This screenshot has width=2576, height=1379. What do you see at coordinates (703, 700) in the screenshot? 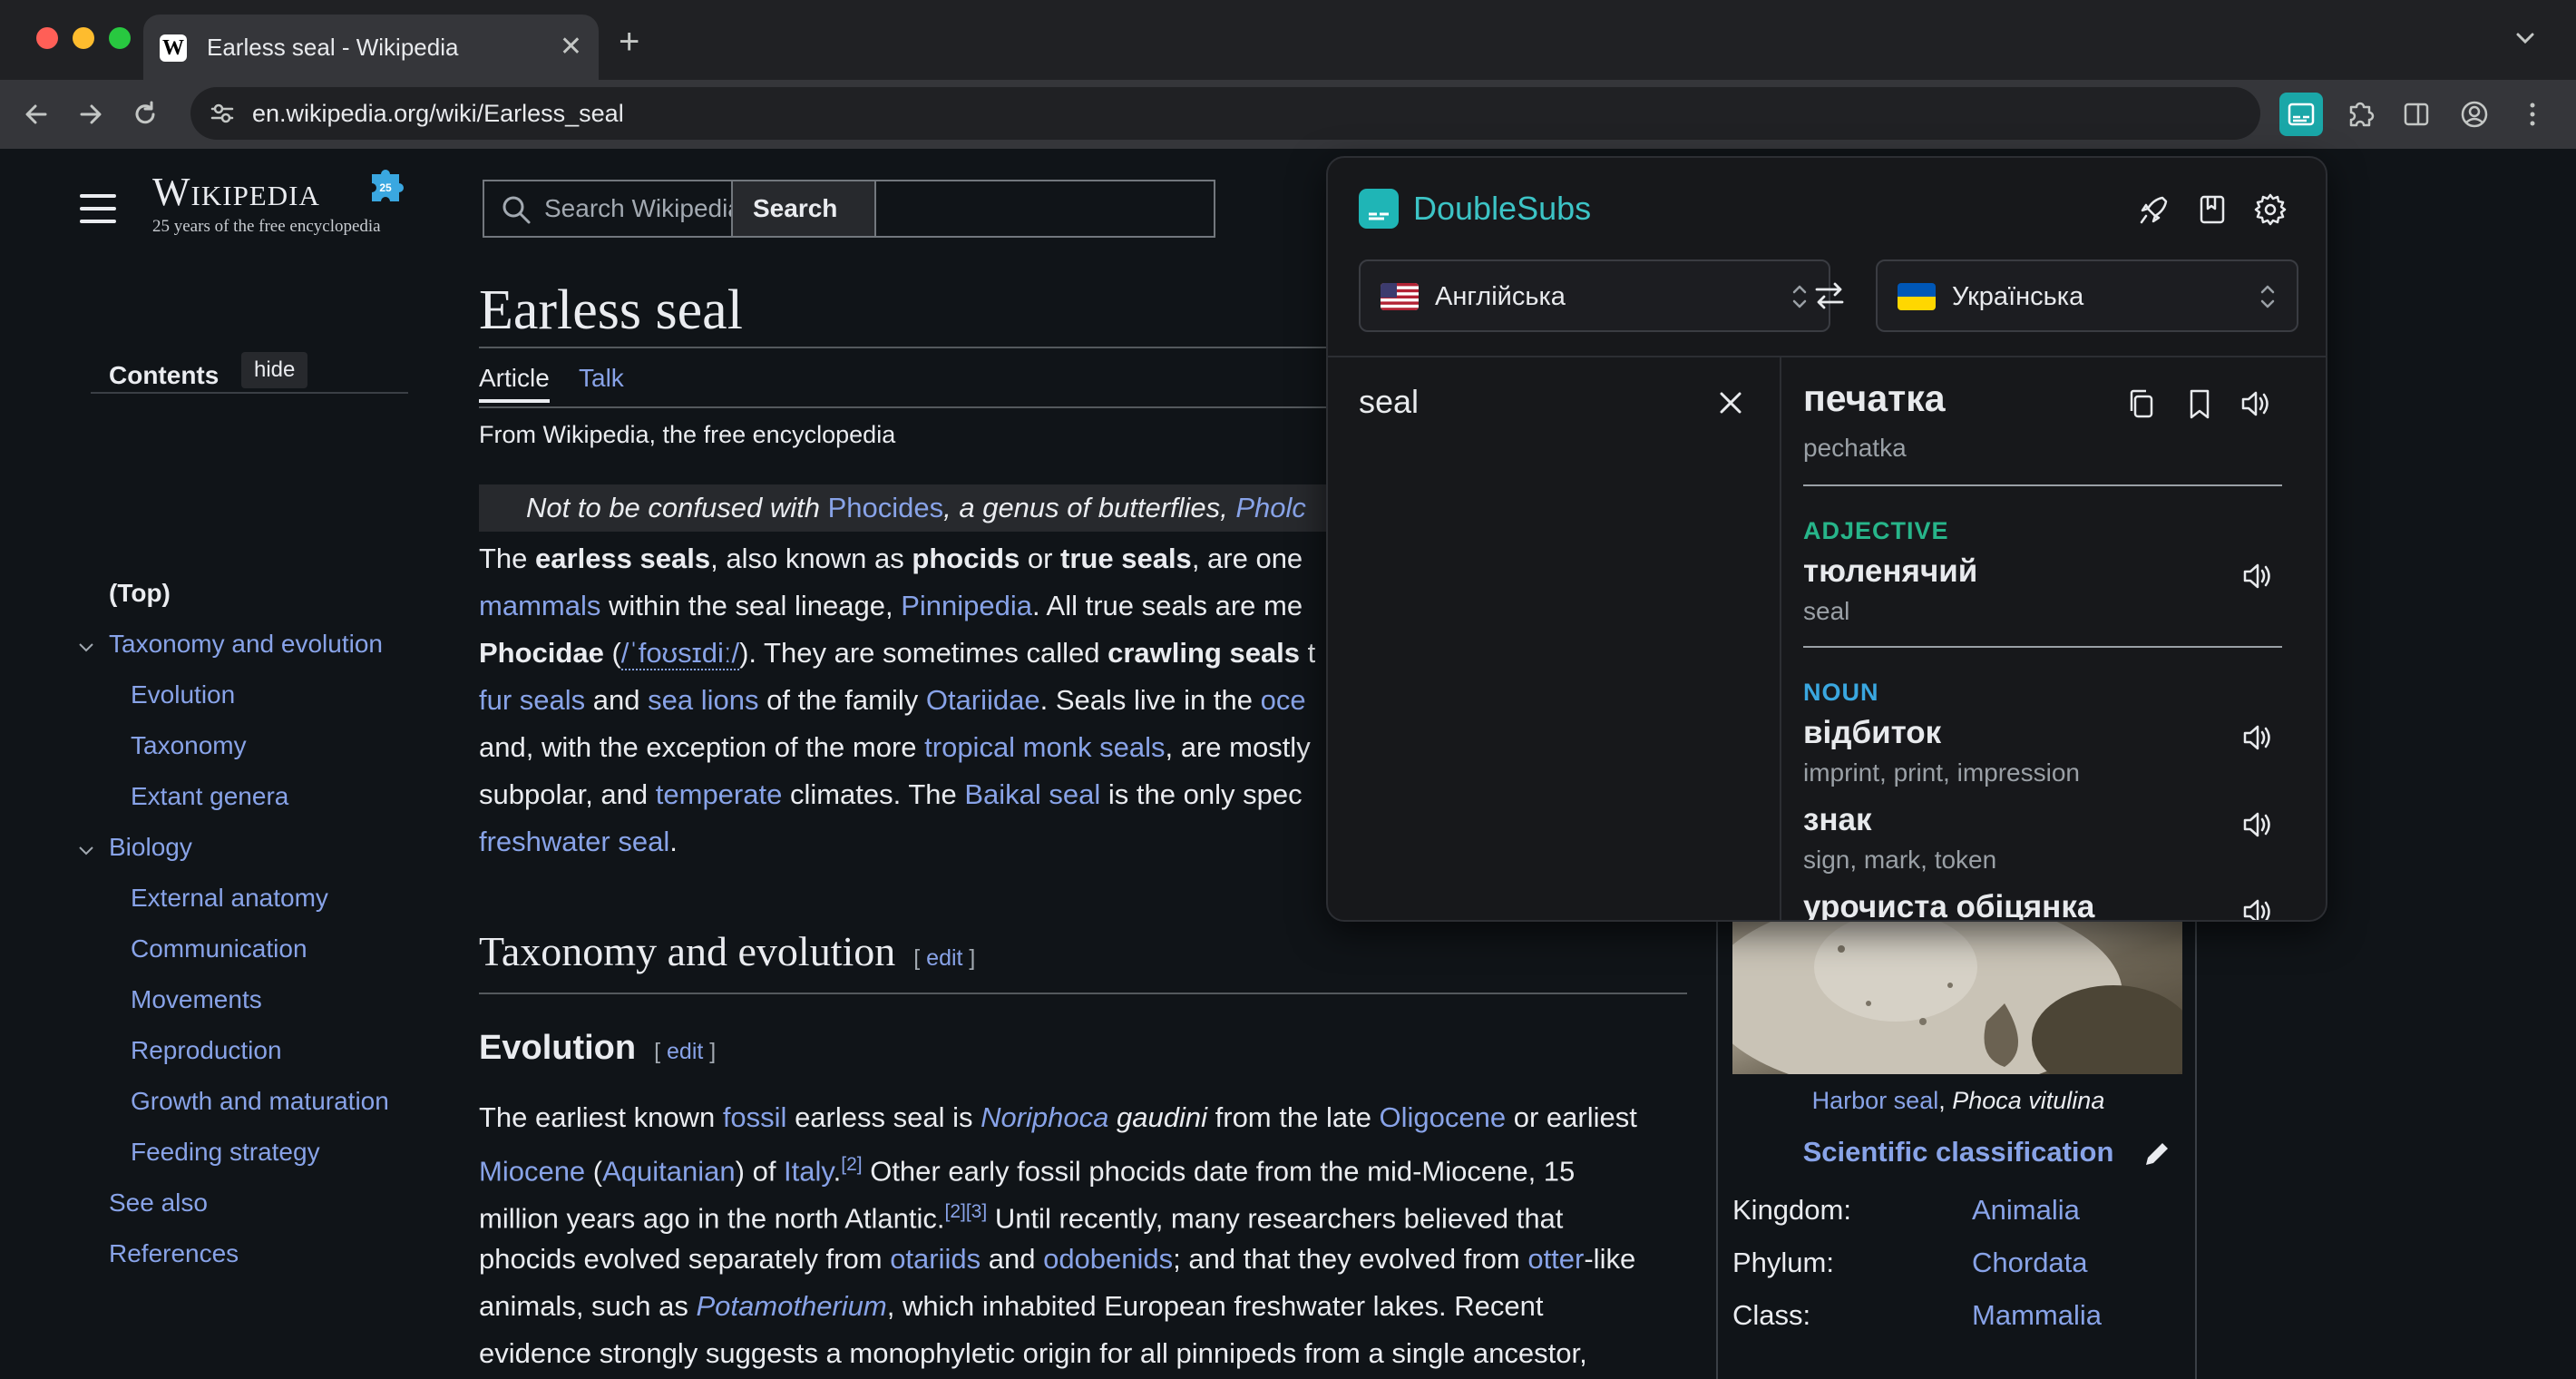
I see `sea-lions-link: sea lions` at bounding box center [703, 700].